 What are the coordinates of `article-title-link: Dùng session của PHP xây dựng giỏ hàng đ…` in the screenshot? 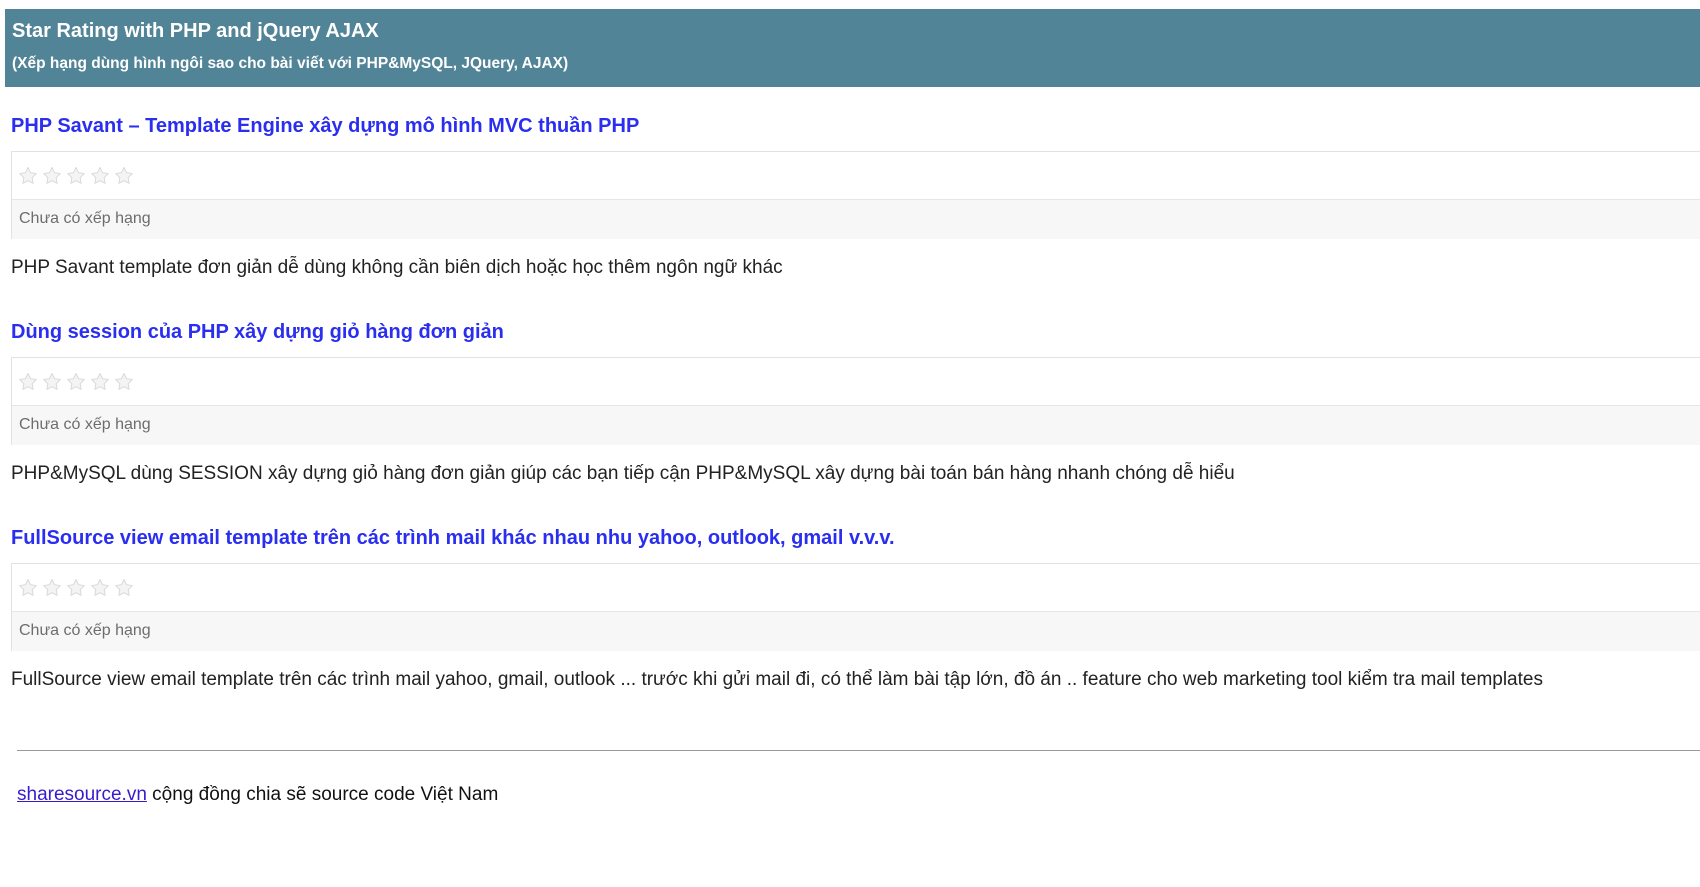 It's located at (257, 332).